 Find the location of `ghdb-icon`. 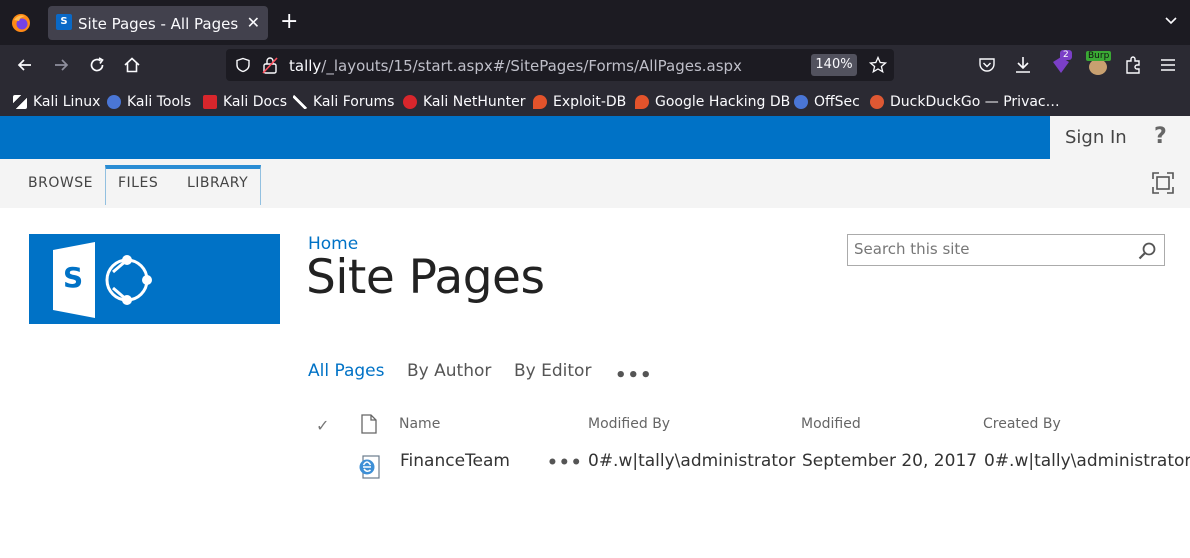

ghdb-icon is located at coordinates (642, 102).